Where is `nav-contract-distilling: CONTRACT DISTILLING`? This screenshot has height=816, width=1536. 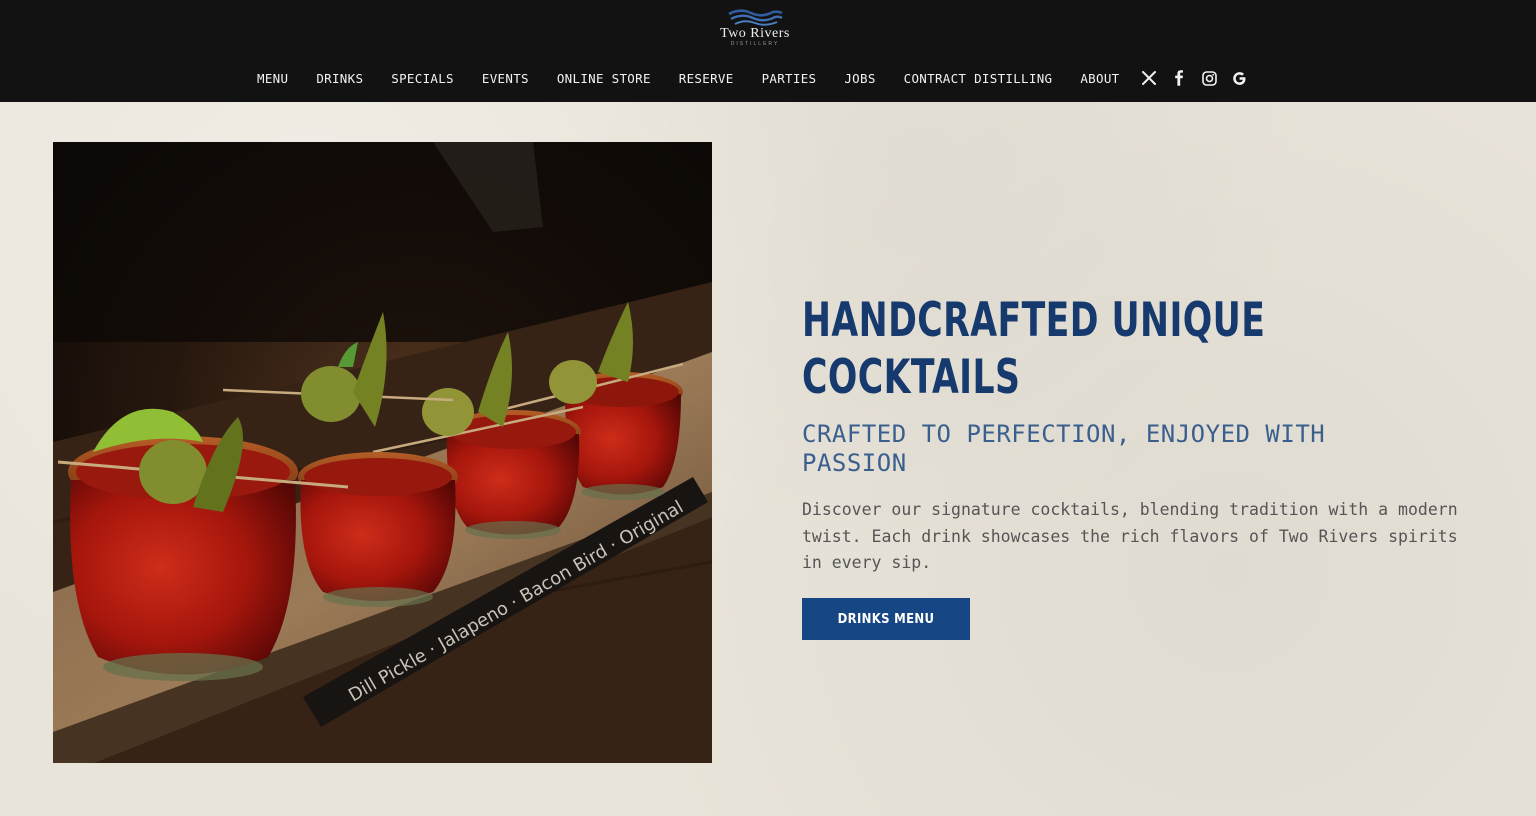 nav-contract-distilling: CONTRACT DISTILLING is located at coordinates (978, 78).